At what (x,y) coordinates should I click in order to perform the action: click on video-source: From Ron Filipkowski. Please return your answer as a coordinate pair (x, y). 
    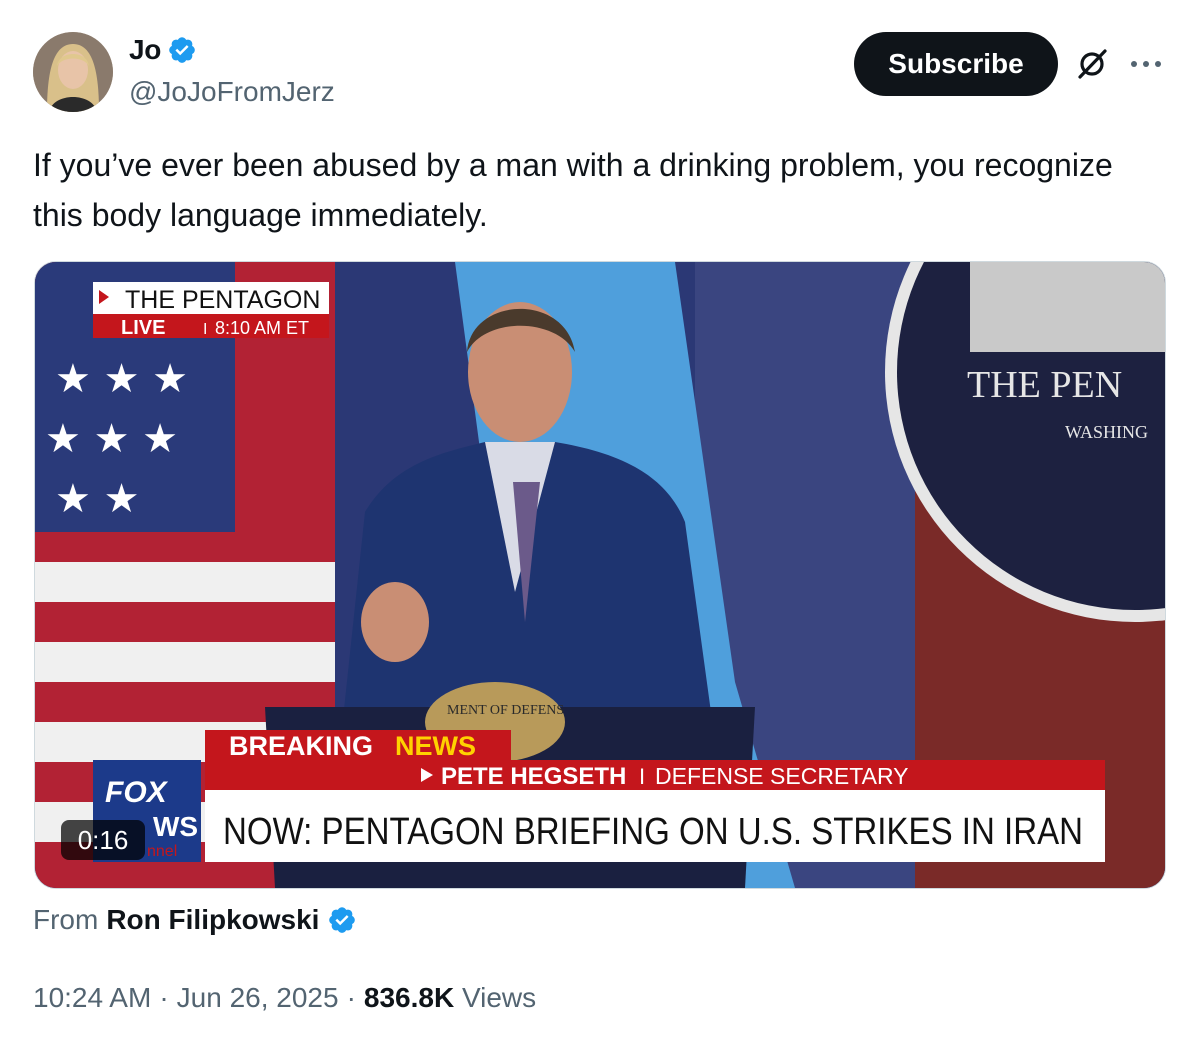
    Looking at the image, I should click on (195, 920).